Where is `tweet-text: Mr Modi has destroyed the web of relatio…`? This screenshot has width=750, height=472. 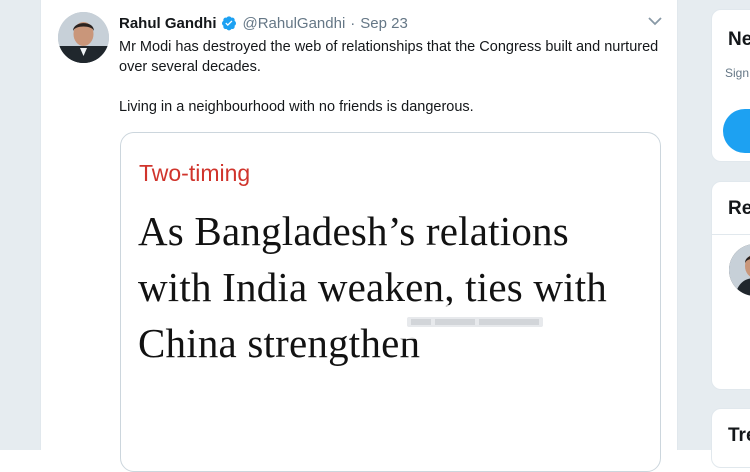 tweet-text: Mr Modi has destroyed the web of relatio… is located at coordinates (389, 77).